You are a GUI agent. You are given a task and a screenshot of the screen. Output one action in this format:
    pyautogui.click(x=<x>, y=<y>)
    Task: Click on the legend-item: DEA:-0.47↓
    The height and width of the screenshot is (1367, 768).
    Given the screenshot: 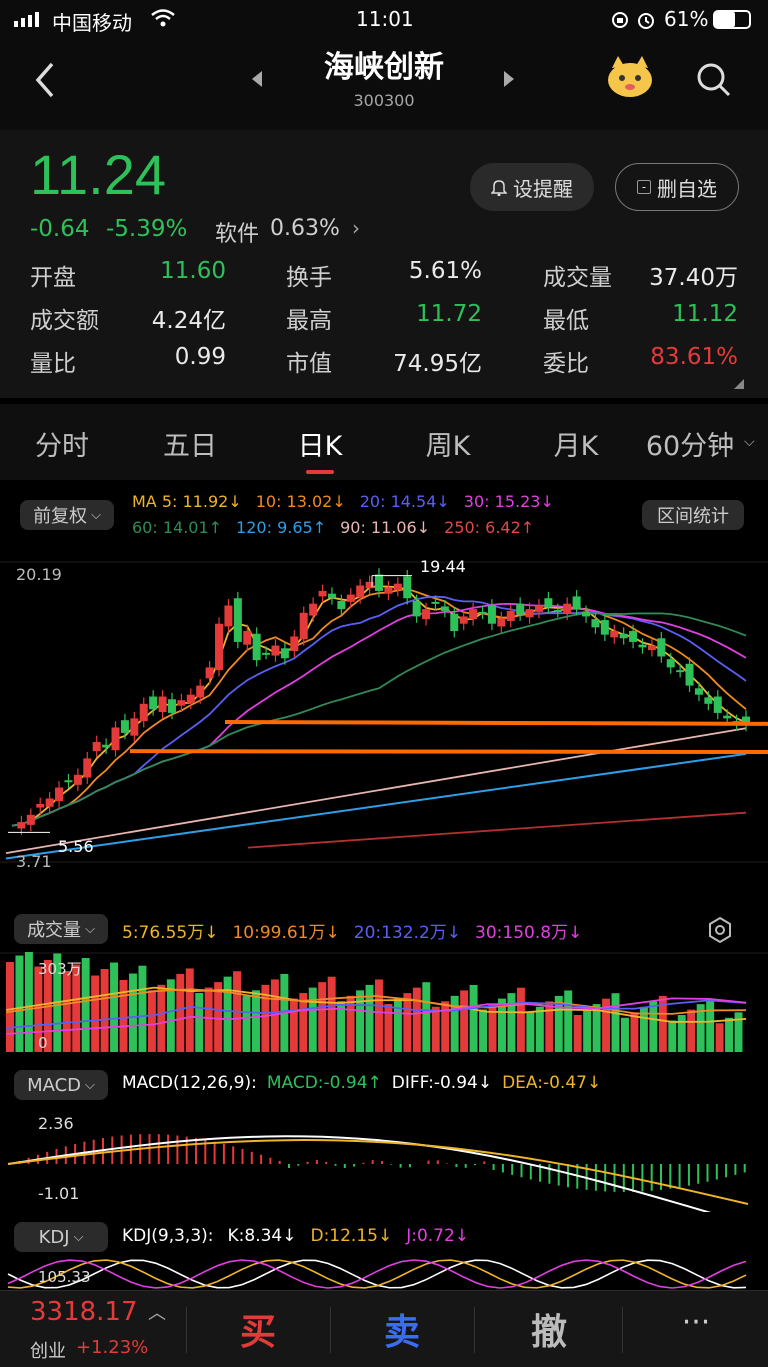 What is the action you would take?
    pyautogui.click(x=552, y=1083)
    